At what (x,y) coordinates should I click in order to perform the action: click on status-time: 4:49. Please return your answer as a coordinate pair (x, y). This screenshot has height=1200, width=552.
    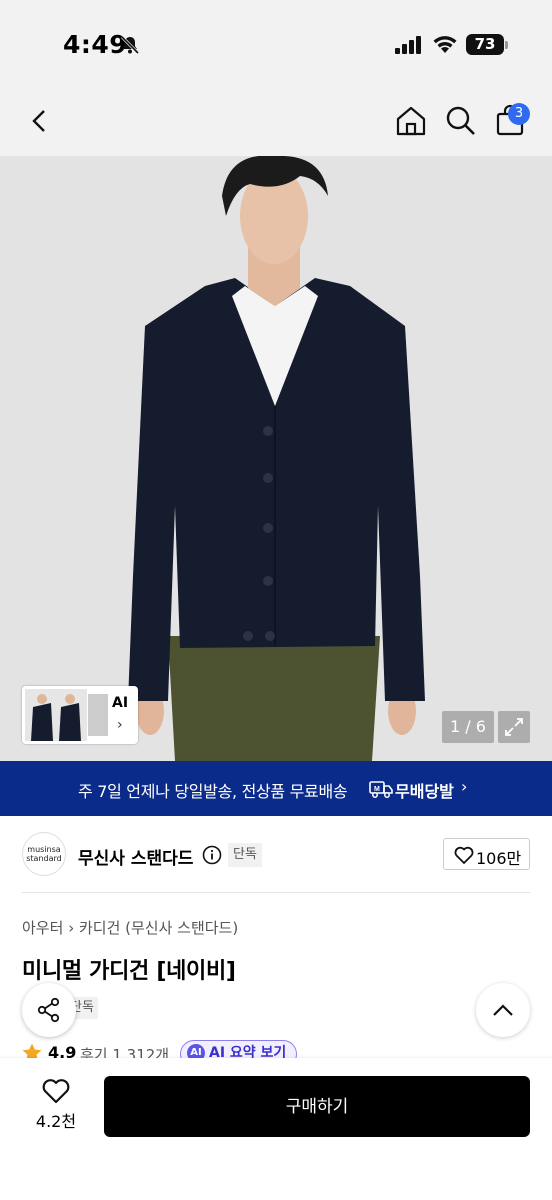
    Looking at the image, I should click on (95, 44).